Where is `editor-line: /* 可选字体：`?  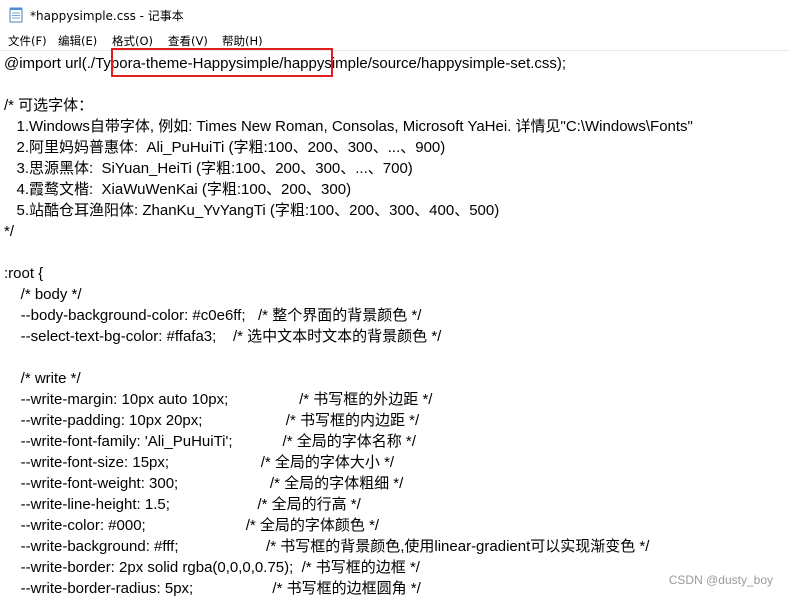
editor-line: /* 可选字体： is located at coordinates (49, 105).